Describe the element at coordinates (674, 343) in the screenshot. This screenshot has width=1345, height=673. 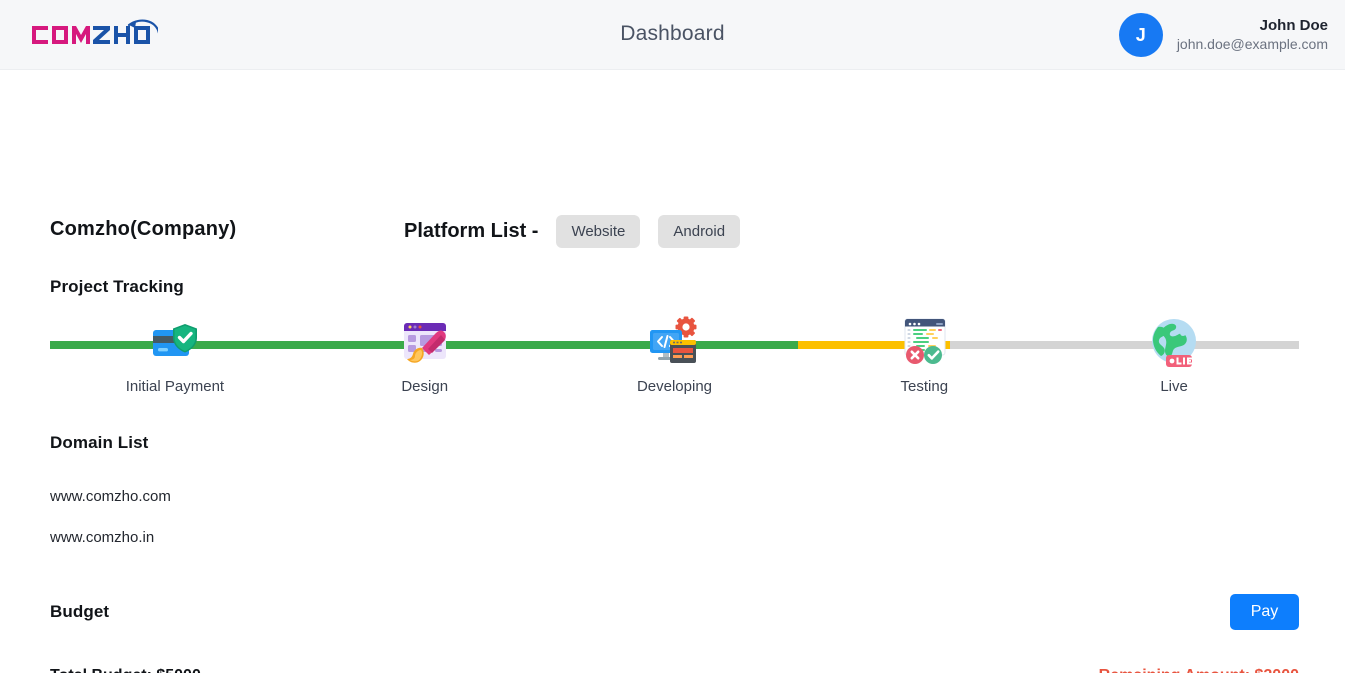
I see `monitor-code-gear-icon` at that location.